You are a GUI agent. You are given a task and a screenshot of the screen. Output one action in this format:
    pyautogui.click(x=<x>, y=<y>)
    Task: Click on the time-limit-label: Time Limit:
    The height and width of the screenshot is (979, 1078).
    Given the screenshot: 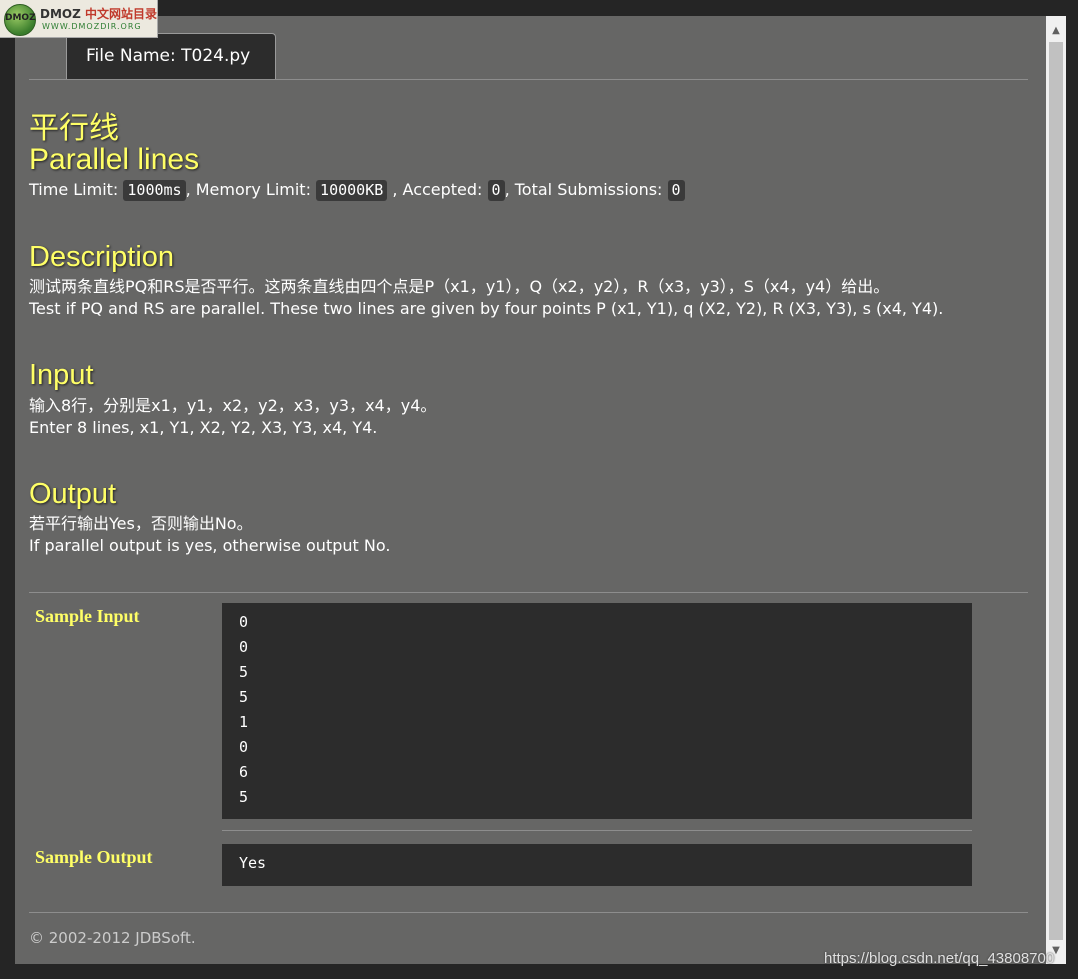 What is the action you would take?
    pyautogui.click(x=76, y=189)
    